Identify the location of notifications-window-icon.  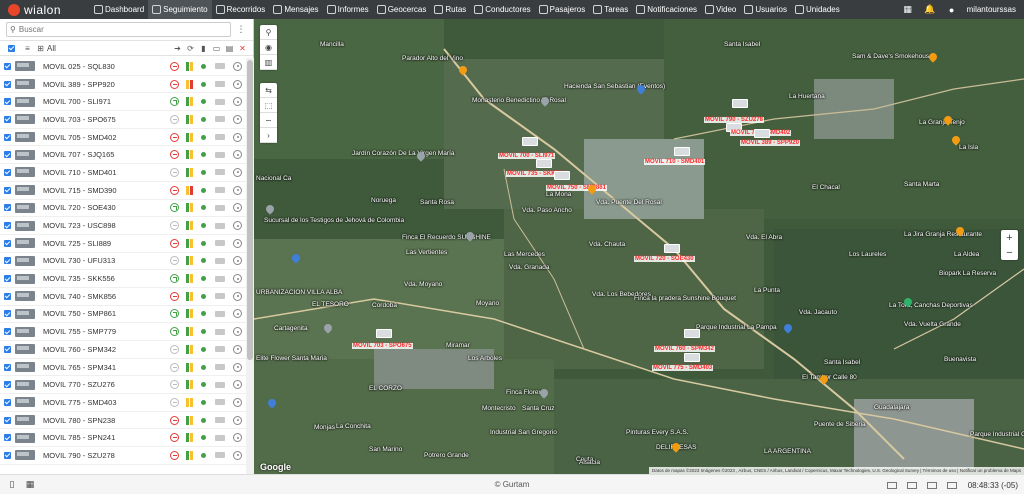
(931, 485).